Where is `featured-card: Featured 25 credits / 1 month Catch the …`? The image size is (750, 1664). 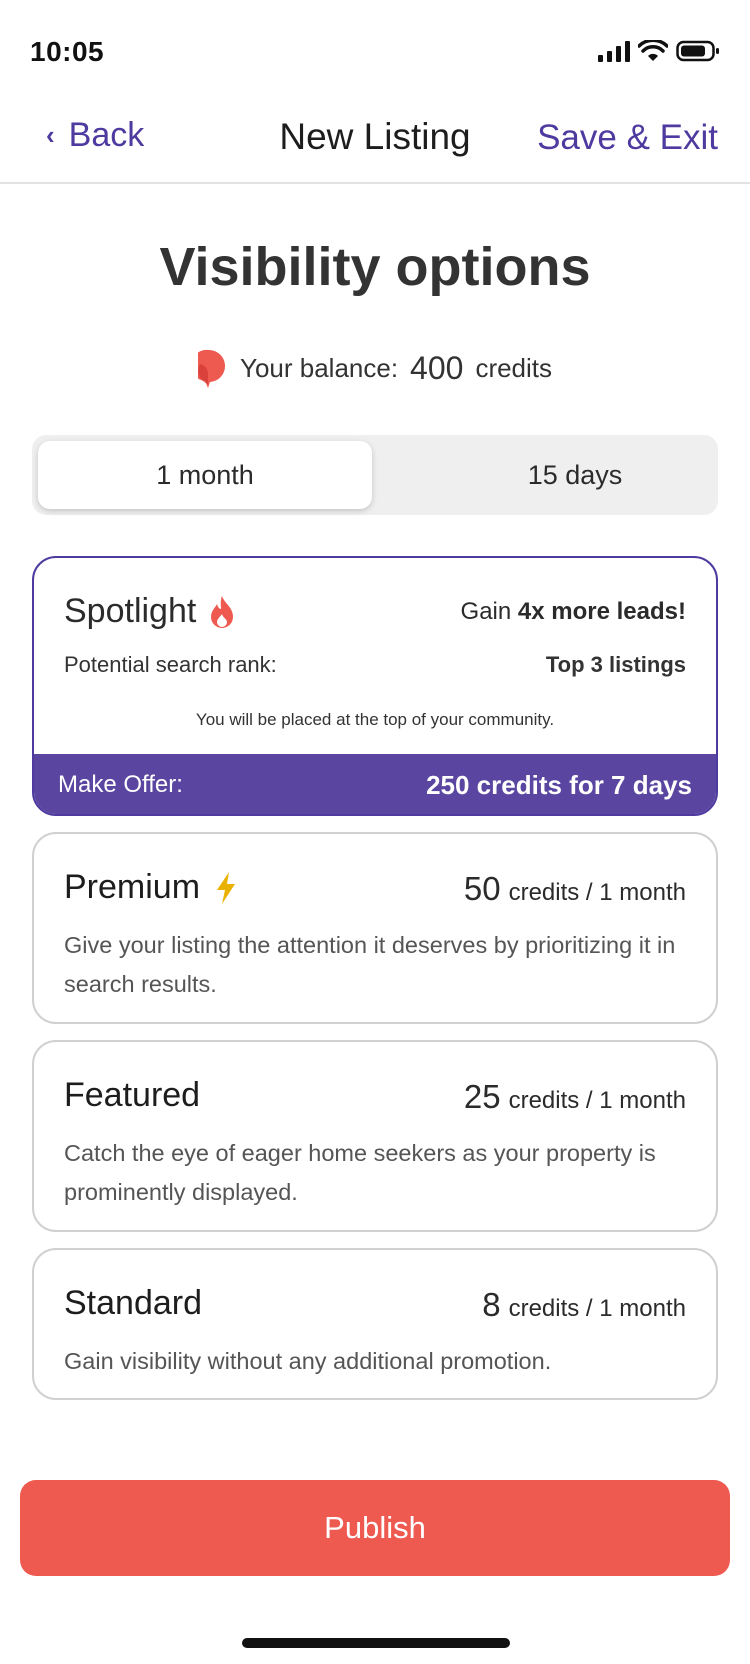
featured-card: Featured 25 credits / 1 month Catch the … is located at coordinates (375, 1136).